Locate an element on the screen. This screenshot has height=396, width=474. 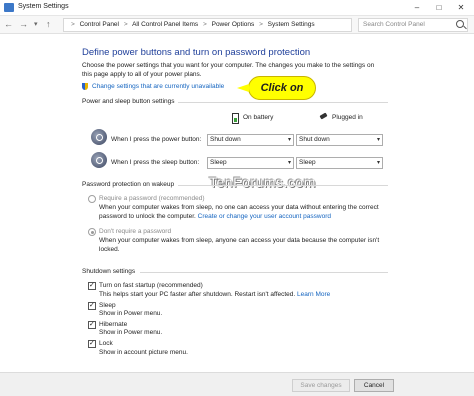
breadcrumb-all-items: All Control Panel Items is located at coordinates (165, 24).